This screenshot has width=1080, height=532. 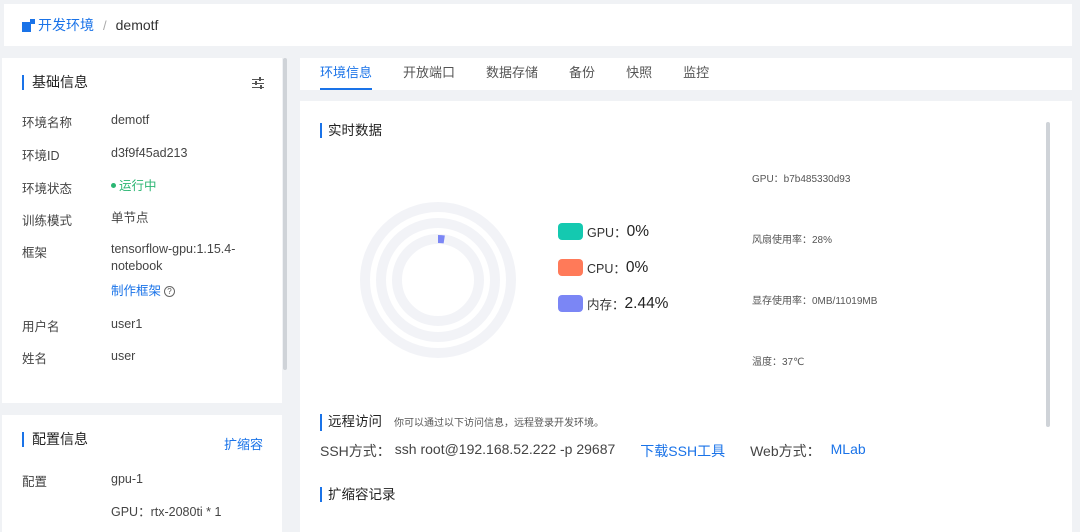 I want to click on cpu-legend-label: CPU：, so click(x=606, y=269).